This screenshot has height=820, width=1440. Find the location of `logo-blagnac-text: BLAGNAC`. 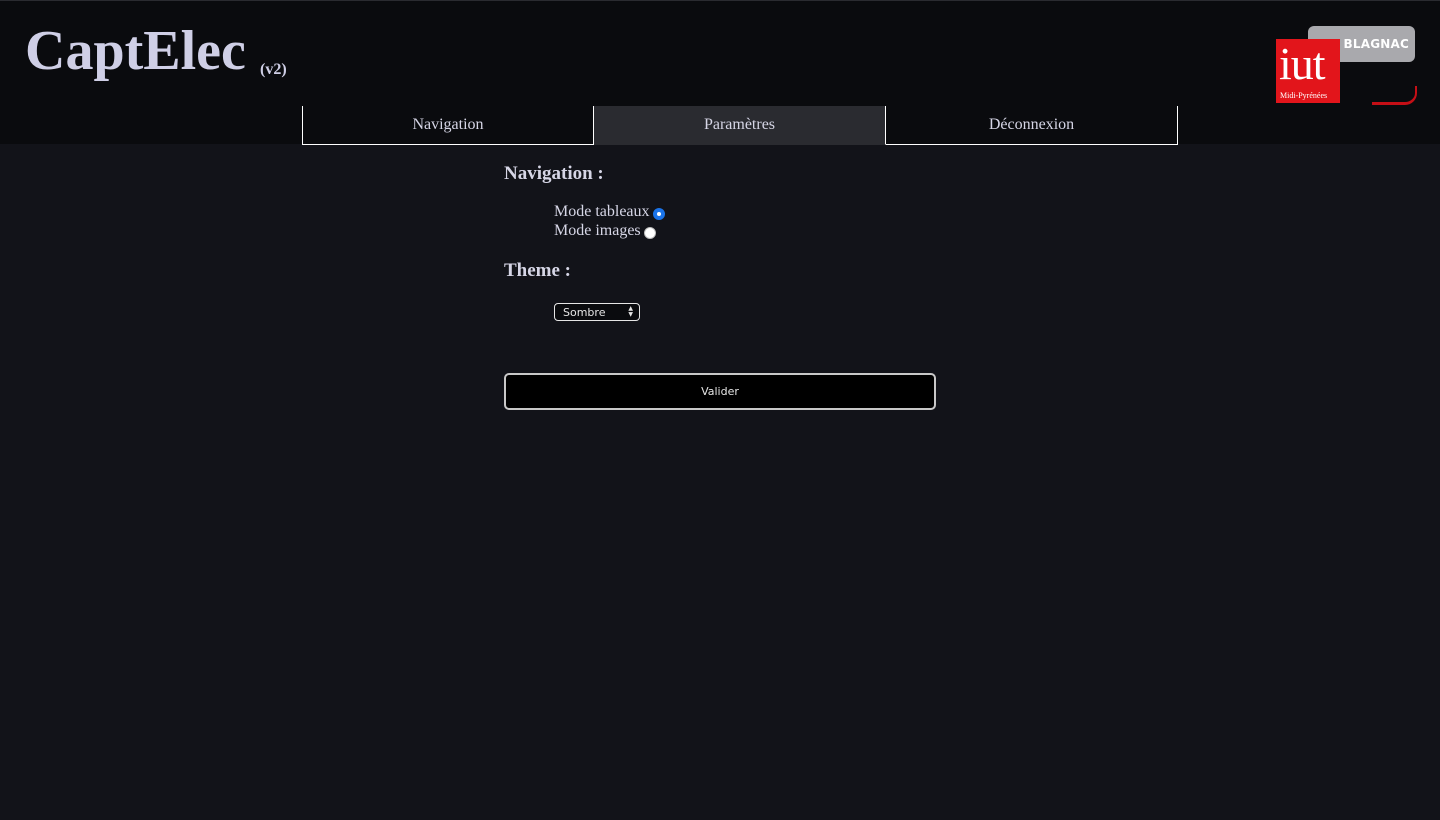

logo-blagnac-text: BLAGNAC is located at coordinates (1376, 44).